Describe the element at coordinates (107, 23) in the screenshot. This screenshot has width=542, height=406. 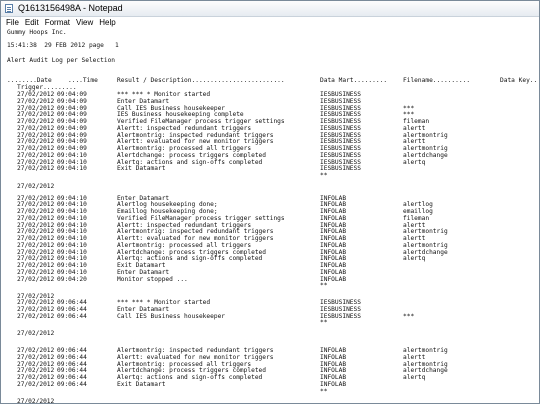
I see `menu-help: Help` at that location.